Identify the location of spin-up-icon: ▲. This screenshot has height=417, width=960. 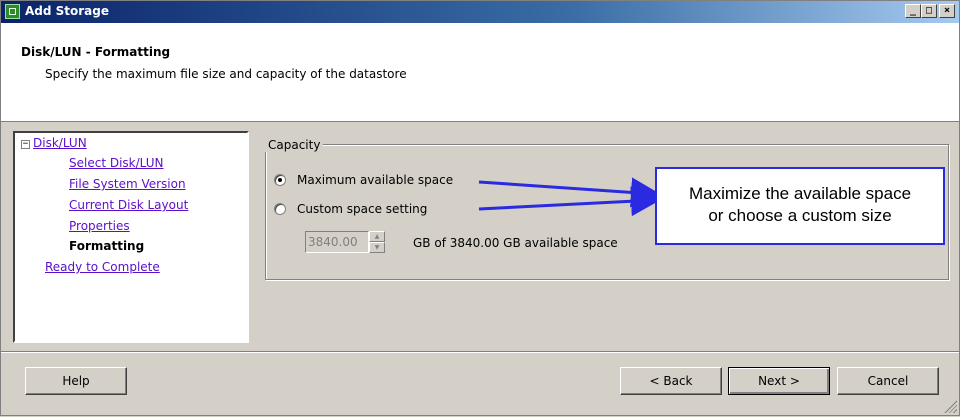
(377, 236).